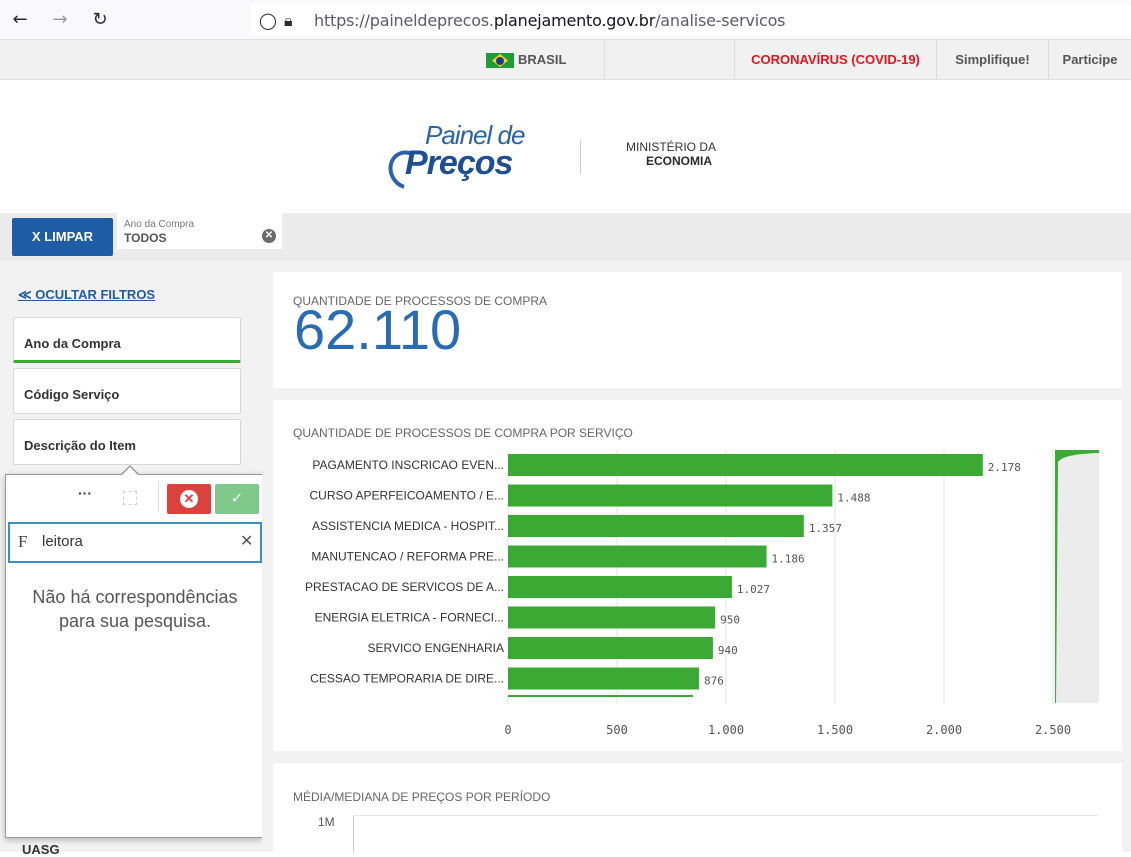  What do you see at coordinates (561, 60) in the screenshot?
I see `gov-brasil-link: BRASIL` at bounding box center [561, 60].